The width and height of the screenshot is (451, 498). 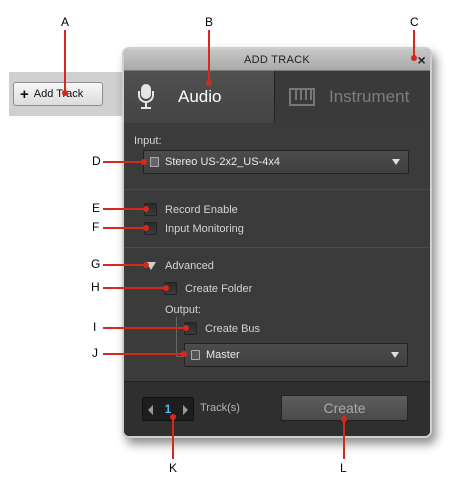 I want to click on piano-keyboard-icon, so click(x=302, y=97).